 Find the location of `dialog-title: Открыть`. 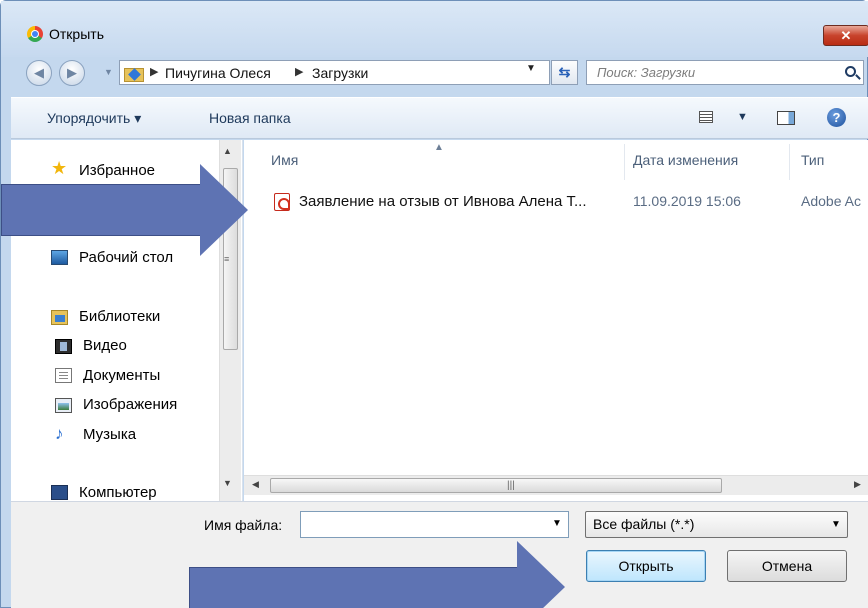

dialog-title: Открыть is located at coordinates (76, 34).